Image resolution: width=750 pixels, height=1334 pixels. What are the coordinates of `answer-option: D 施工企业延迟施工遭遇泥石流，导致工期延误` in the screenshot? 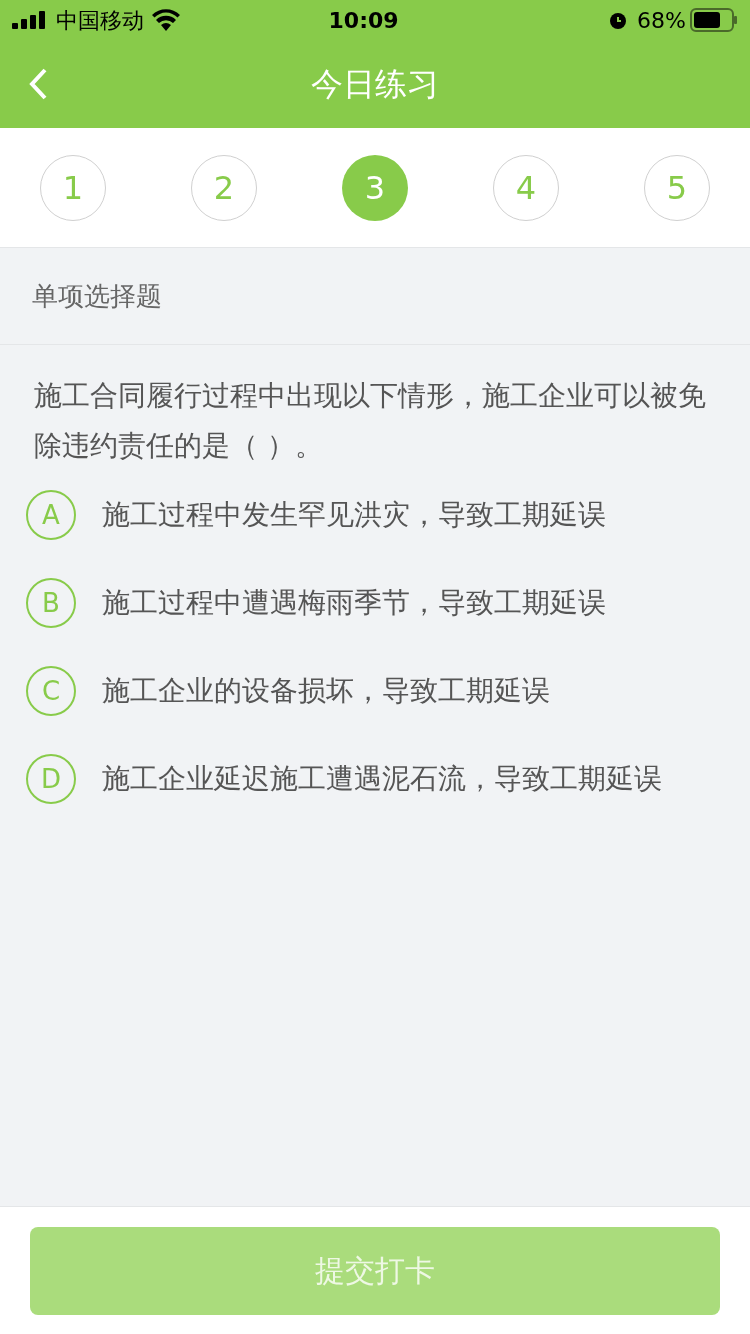 It's located at (375, 779).